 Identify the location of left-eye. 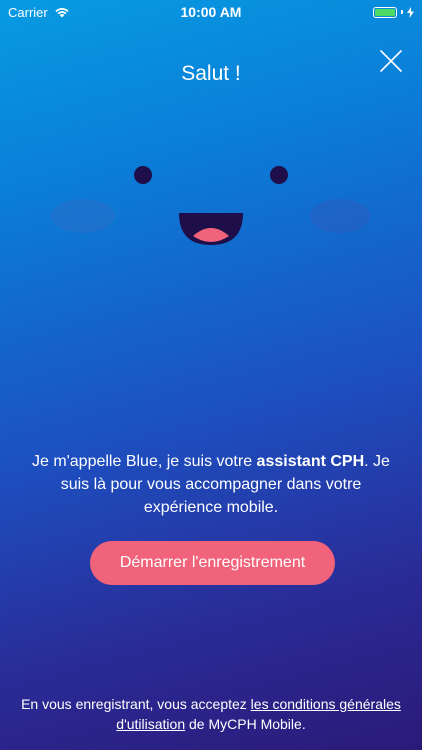
(143, 175).